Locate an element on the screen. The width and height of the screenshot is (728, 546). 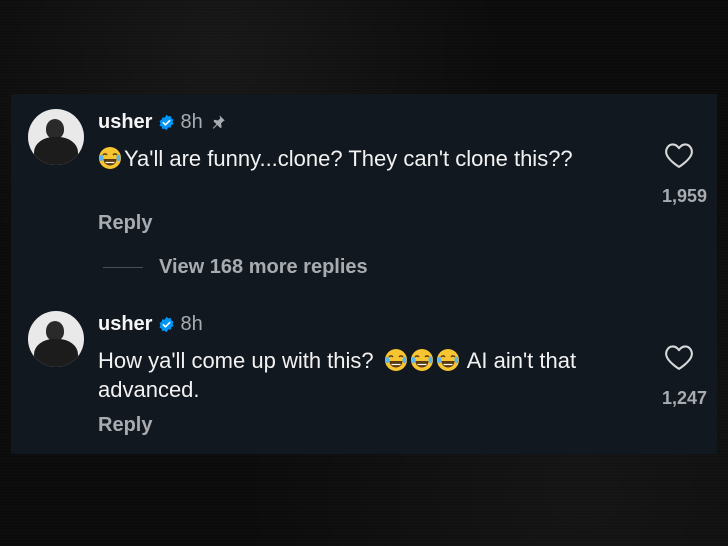
comment-text-before: How ya'll come up with this? is located at coordinates (236, 360).